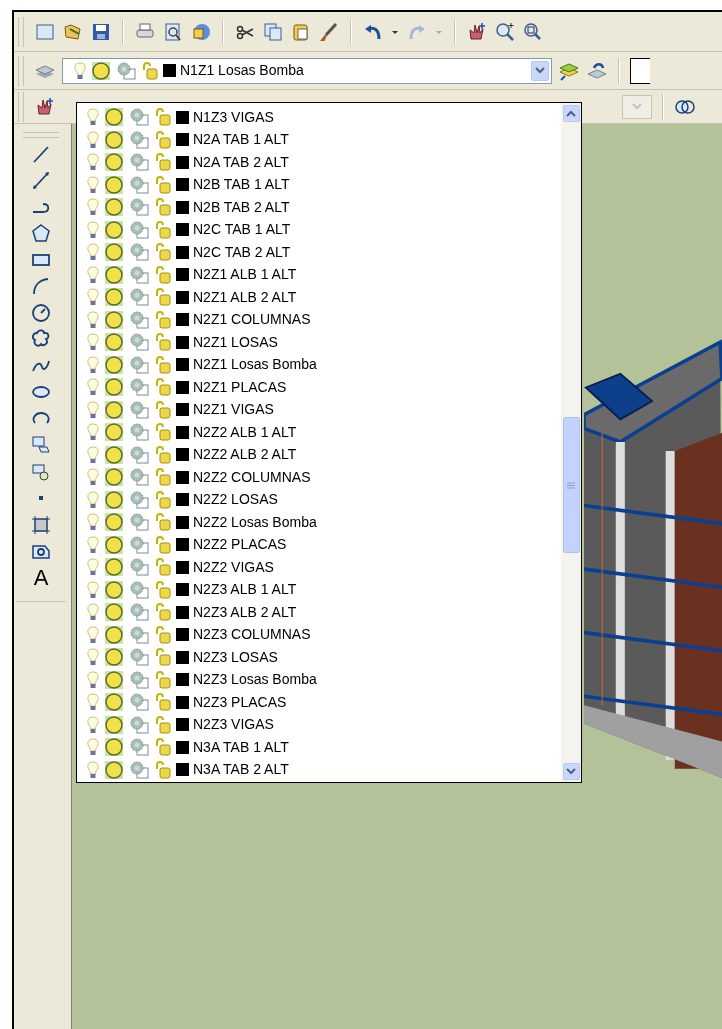 The width and height of the screenshot is (722, 1029). I want to click on double-arrow-line-icon, so click(41, 180).